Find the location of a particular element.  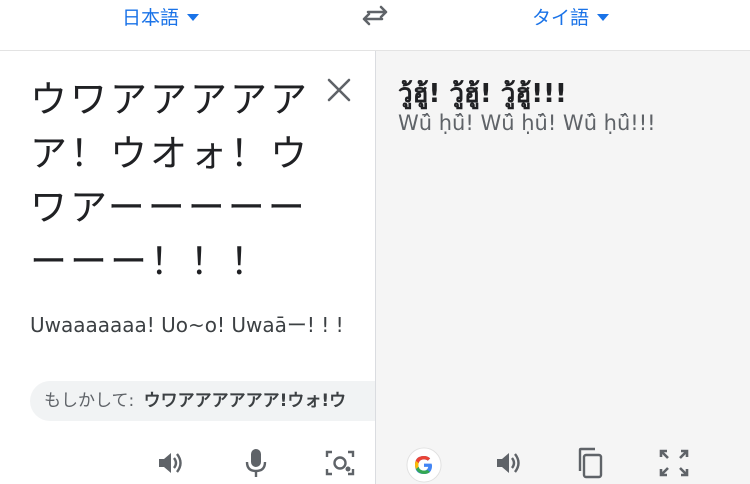

did-you-mean-text: ウワアアアアアア!ウォ!ウ is located at coordinates (245, 401).